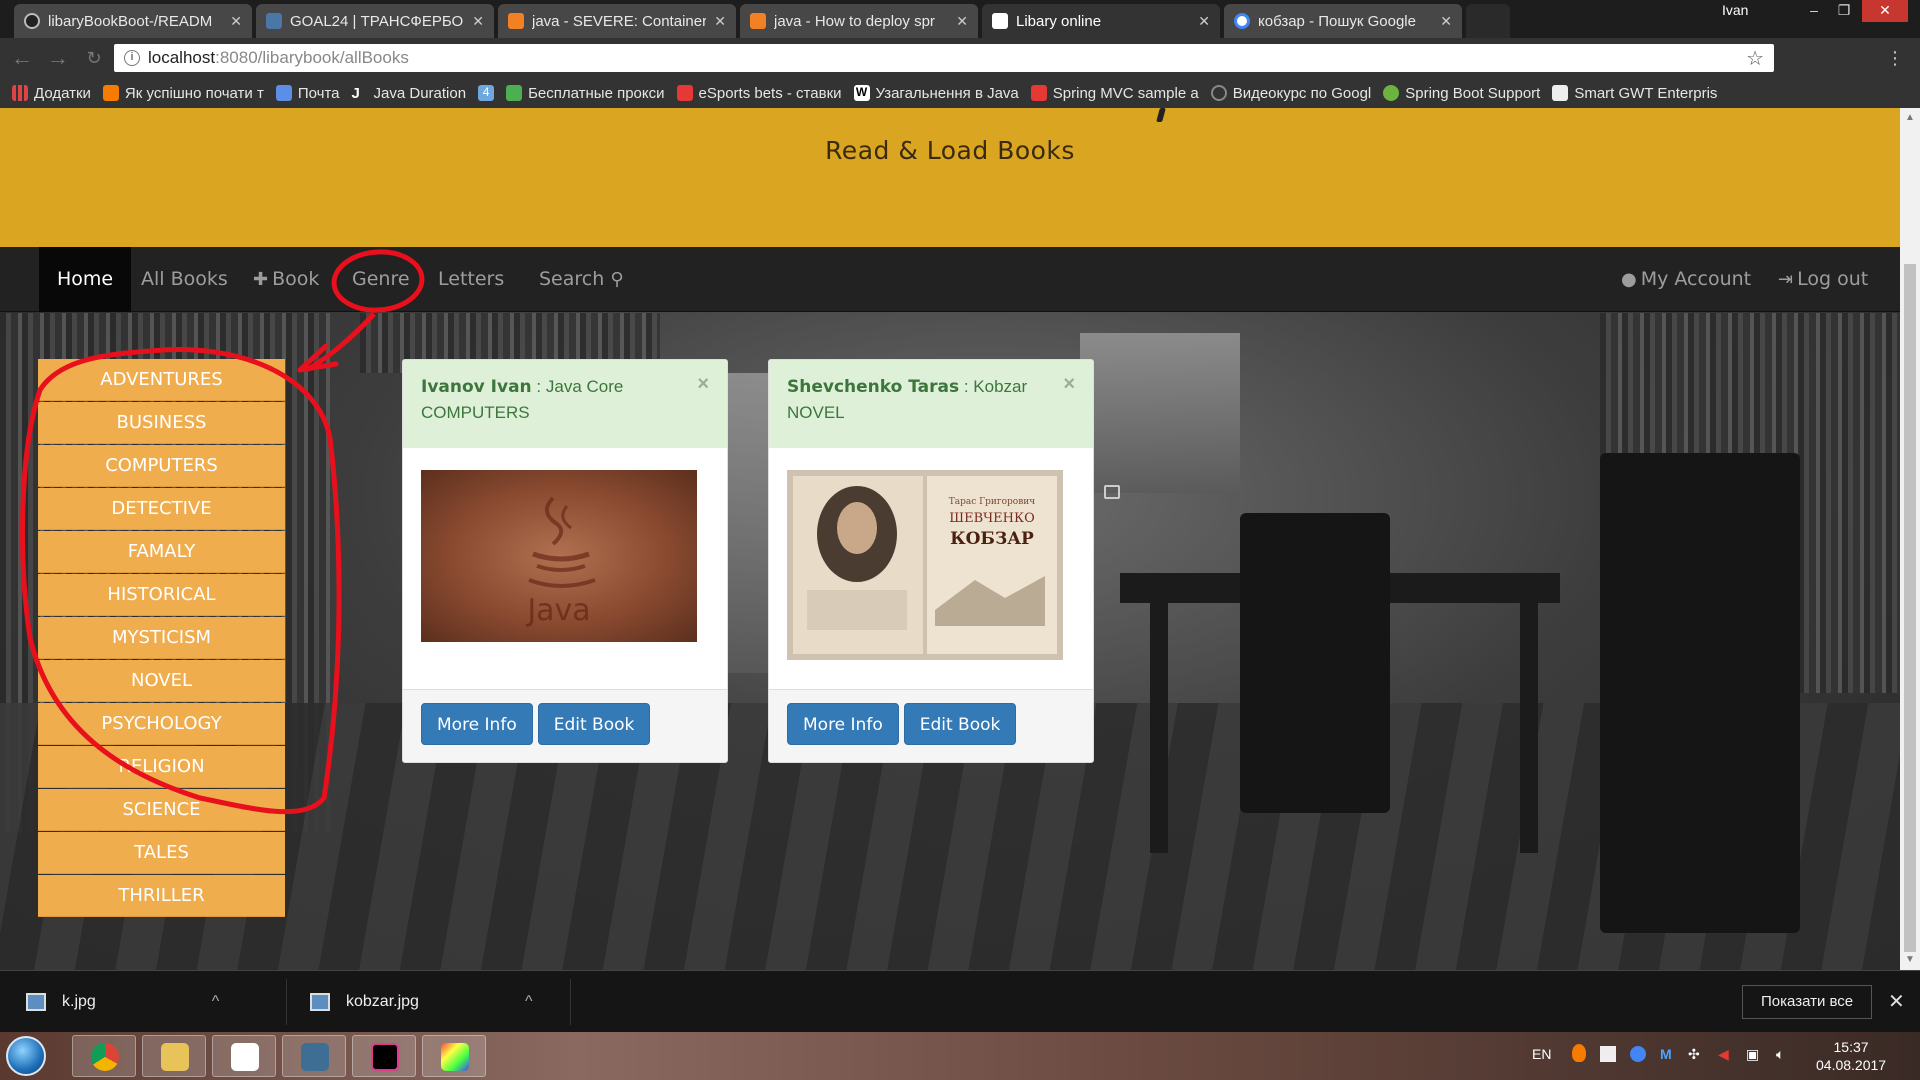 The width and height of the screenshot is (1920, 1080). I want to click on bookmark-item: Smart GWT Enterpris, so click(1634, 93).